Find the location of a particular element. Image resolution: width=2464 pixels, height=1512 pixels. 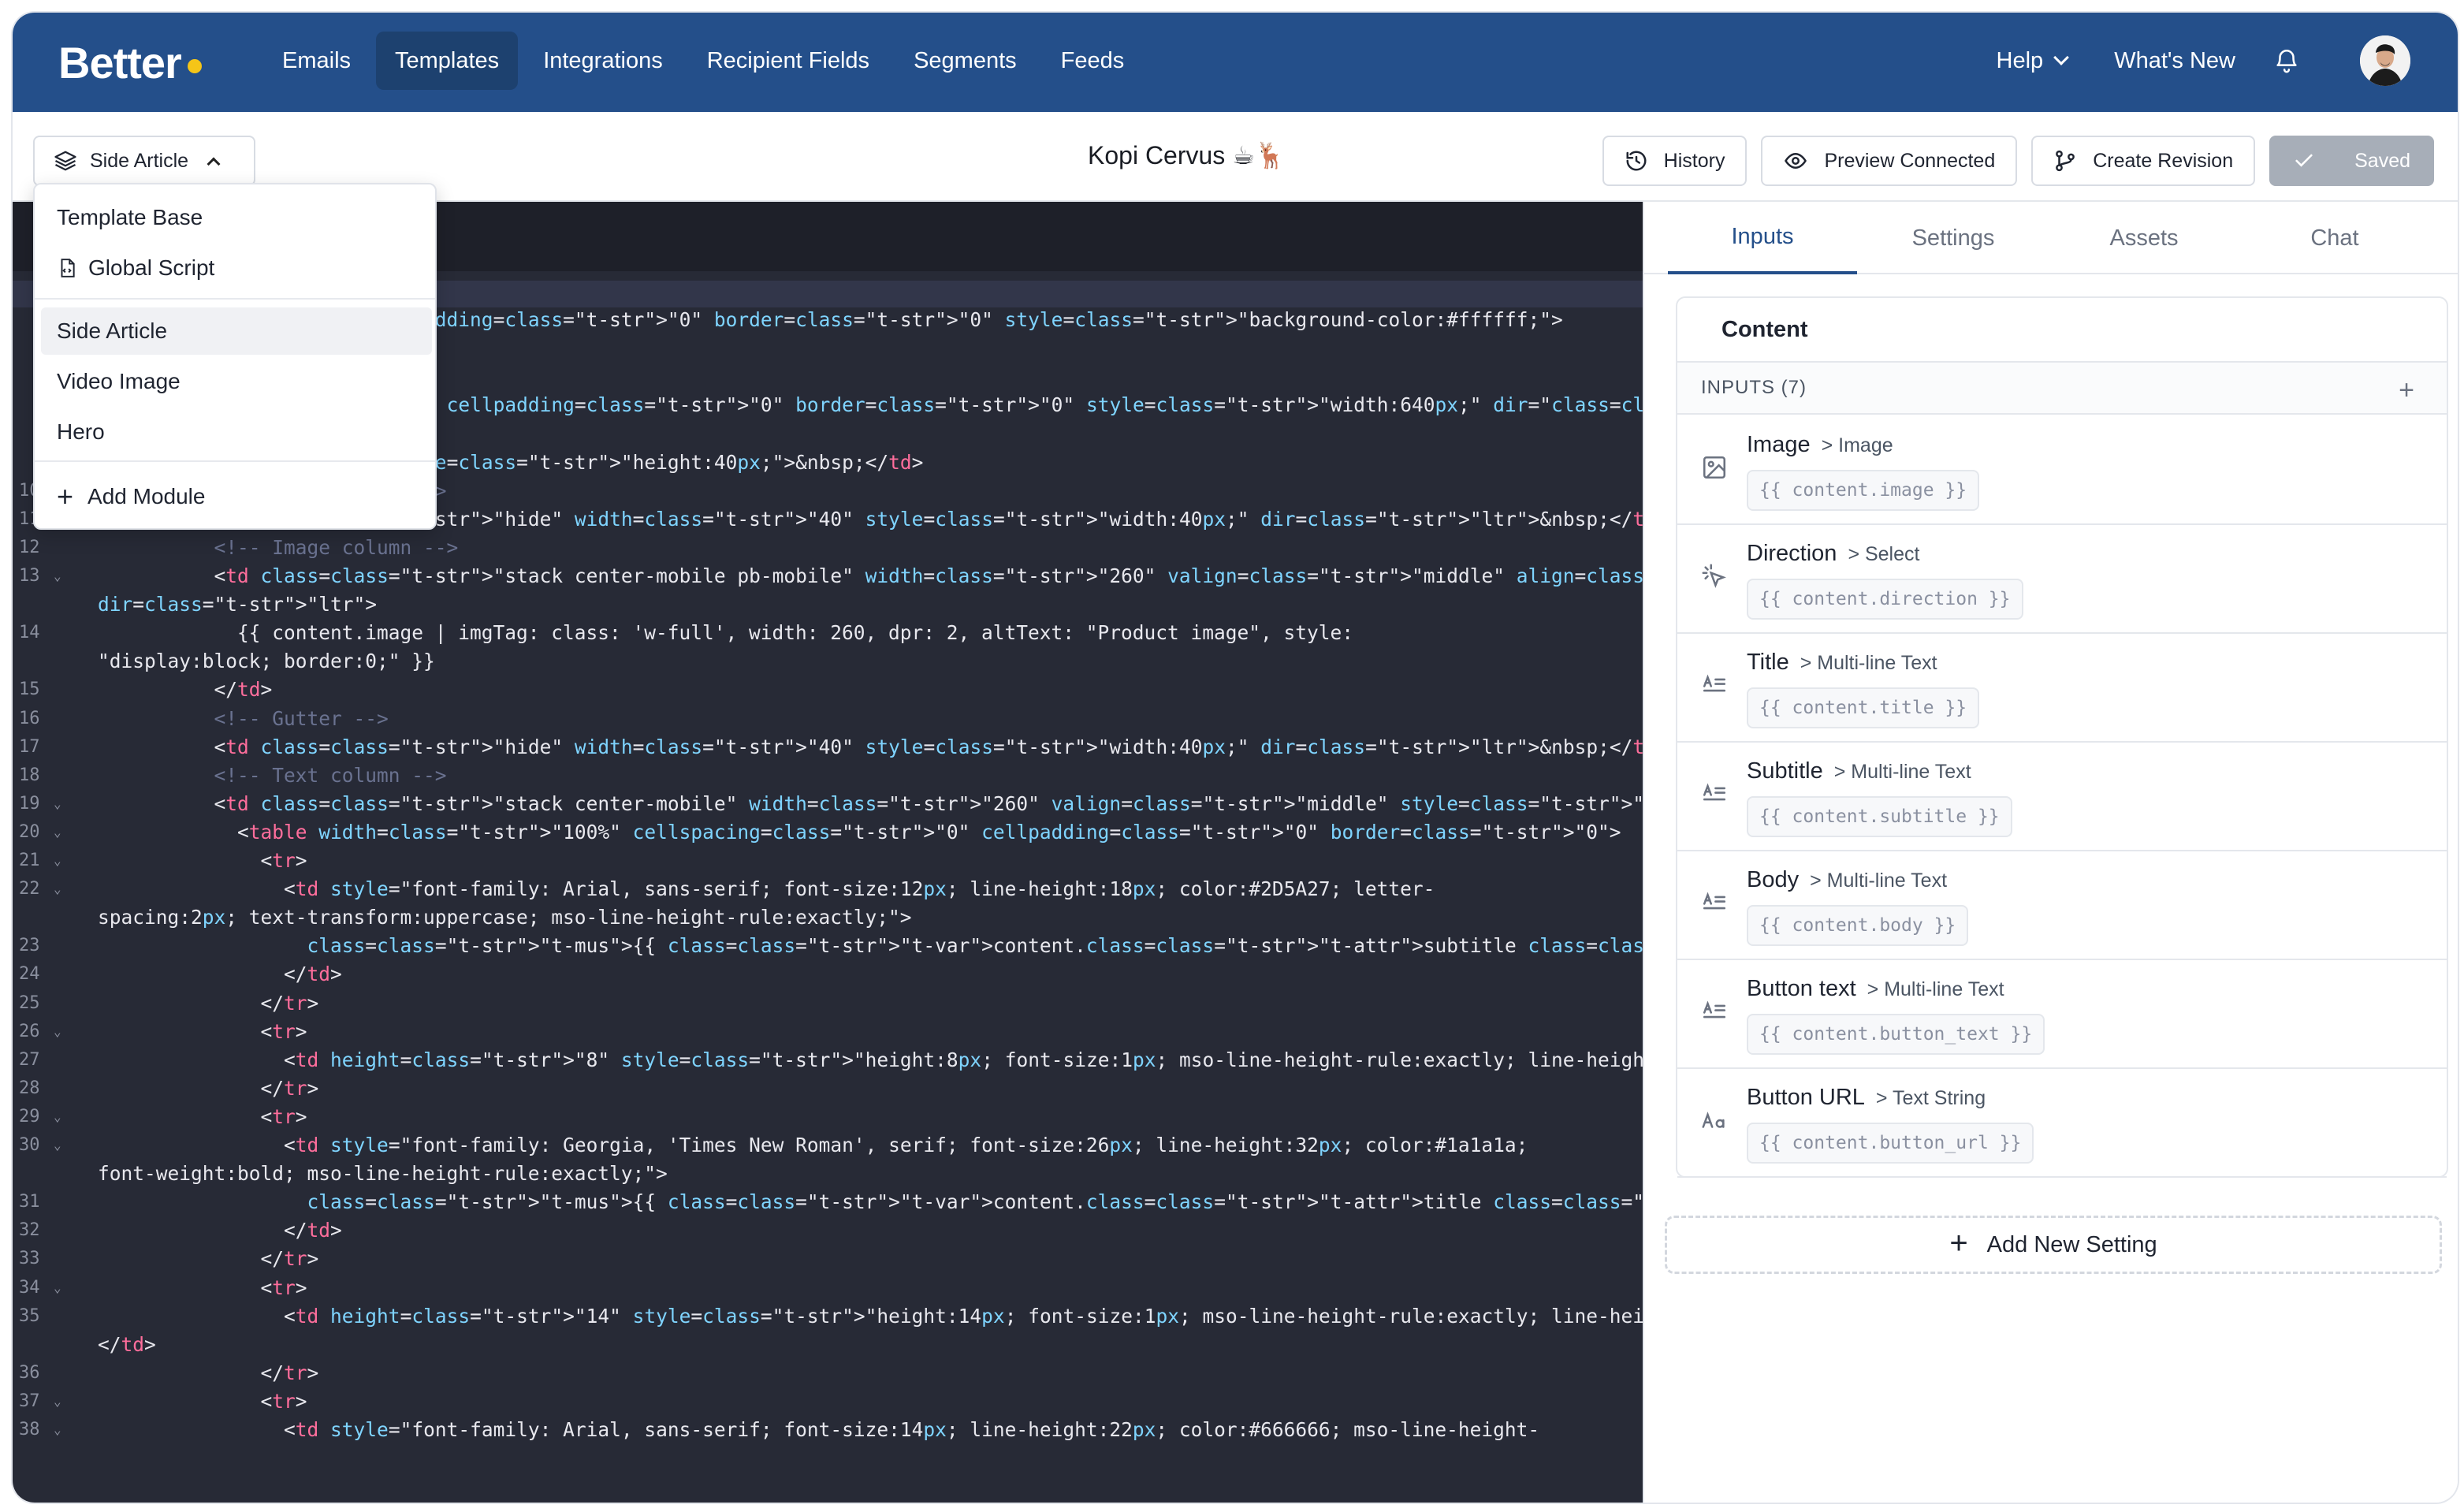

nav-link-recipient-fields: Recipient Fields is located at coordinates (788, 61).